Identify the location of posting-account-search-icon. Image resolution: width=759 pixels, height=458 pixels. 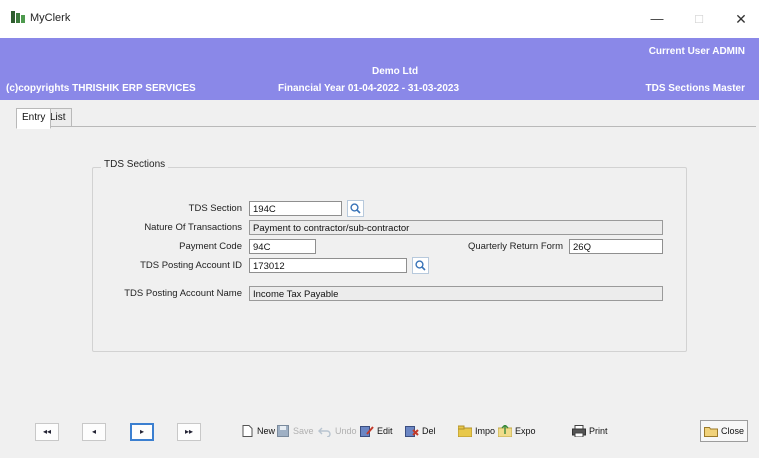
(420, 265).